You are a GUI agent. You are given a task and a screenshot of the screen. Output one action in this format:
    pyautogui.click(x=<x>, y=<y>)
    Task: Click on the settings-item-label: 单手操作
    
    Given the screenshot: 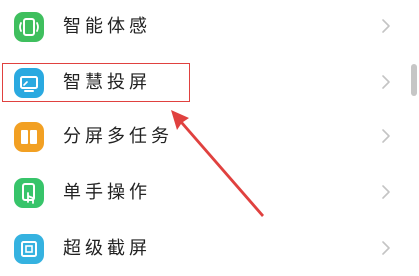 What is the action you would take?
    pyautogui.click(x=107, y=192)
    